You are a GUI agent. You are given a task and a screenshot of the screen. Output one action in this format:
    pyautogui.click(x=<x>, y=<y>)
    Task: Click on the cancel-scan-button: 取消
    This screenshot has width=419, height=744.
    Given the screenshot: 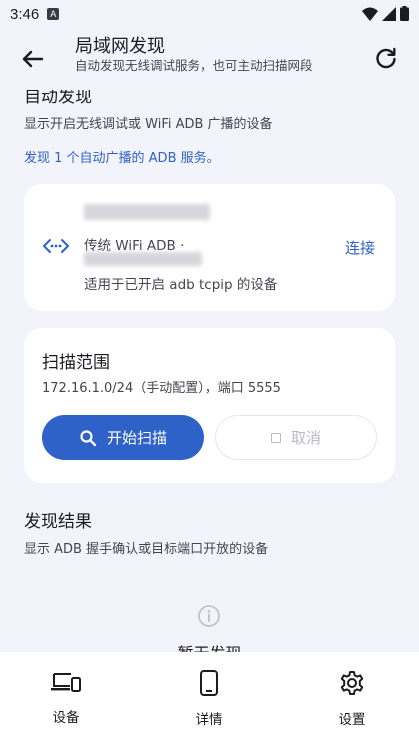 What is the action you would take?
    pyautogui.click(x=296, y=437)
    